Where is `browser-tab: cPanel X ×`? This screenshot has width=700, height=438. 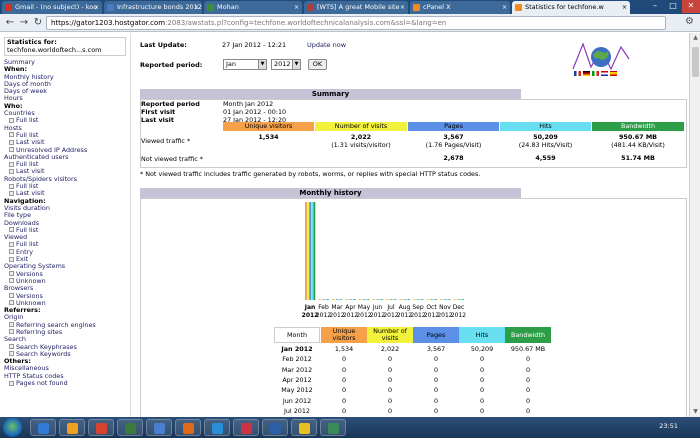 browser-tab: cPanel X × is located at coordinates (460, 7).